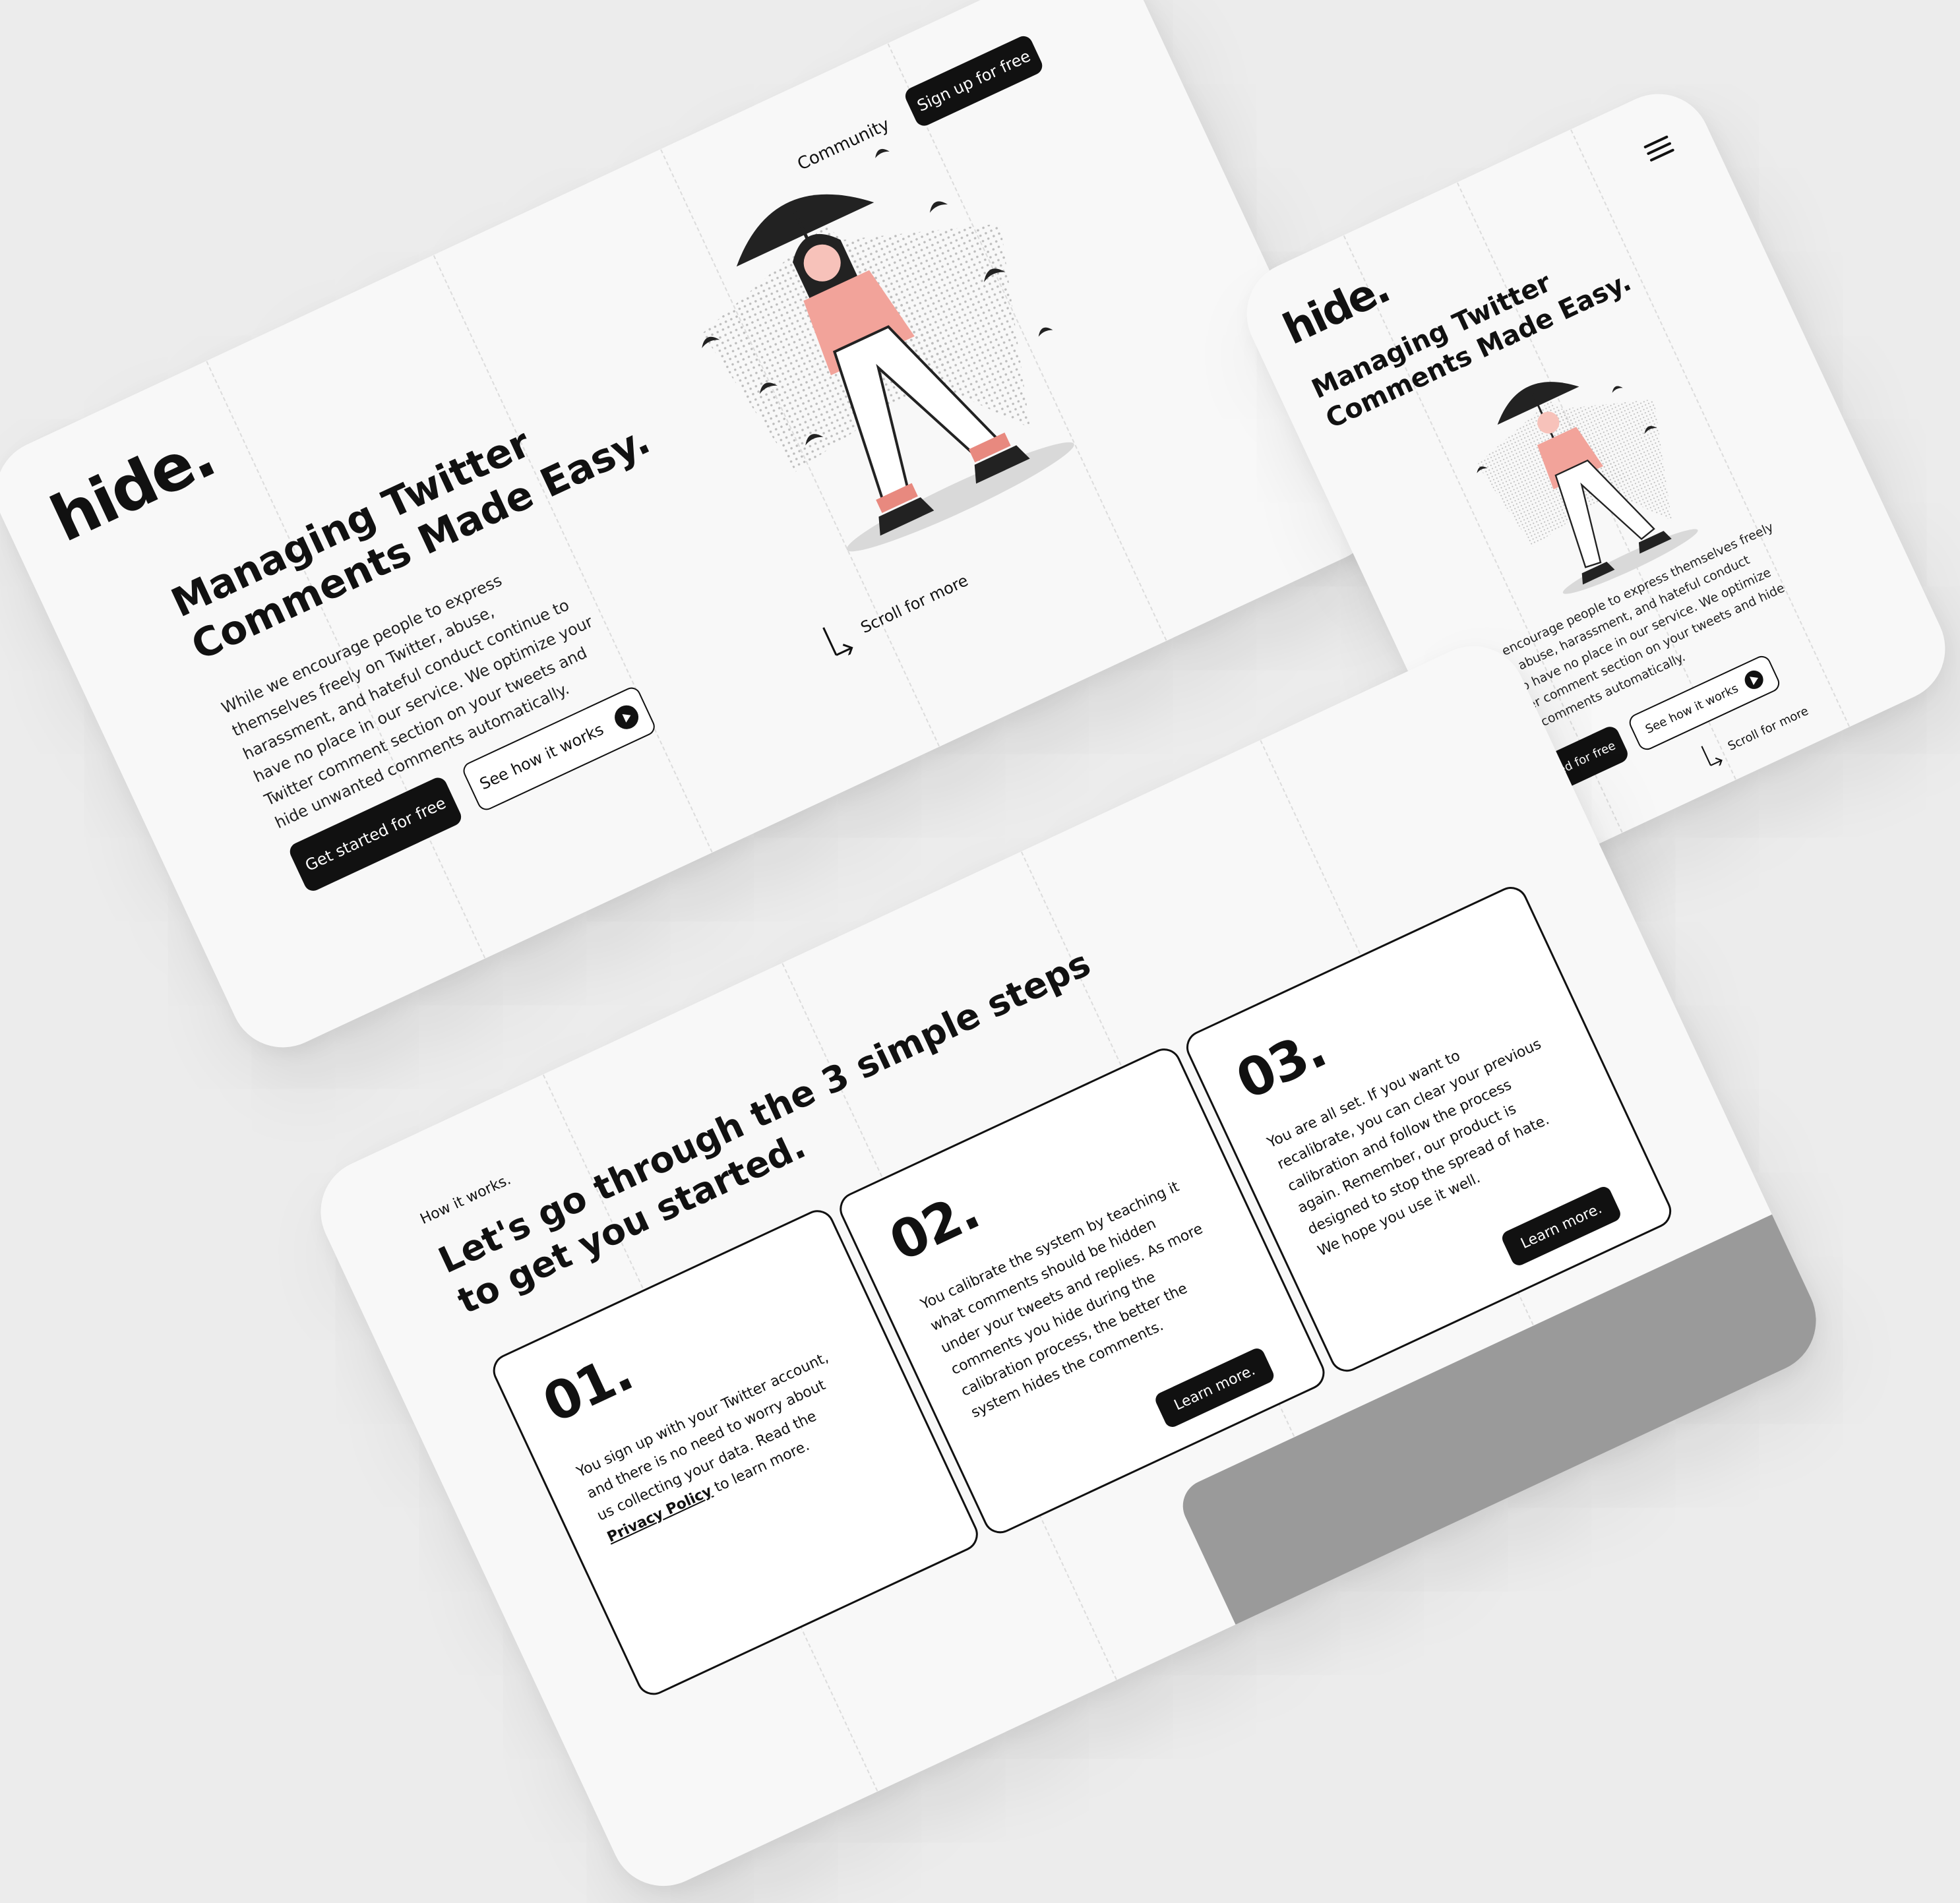 This screenshot has height=1903, width=1960. Describe the element at coordinates (1754, 679) in the screenshot. I see `mobile-play-icon` at that location.